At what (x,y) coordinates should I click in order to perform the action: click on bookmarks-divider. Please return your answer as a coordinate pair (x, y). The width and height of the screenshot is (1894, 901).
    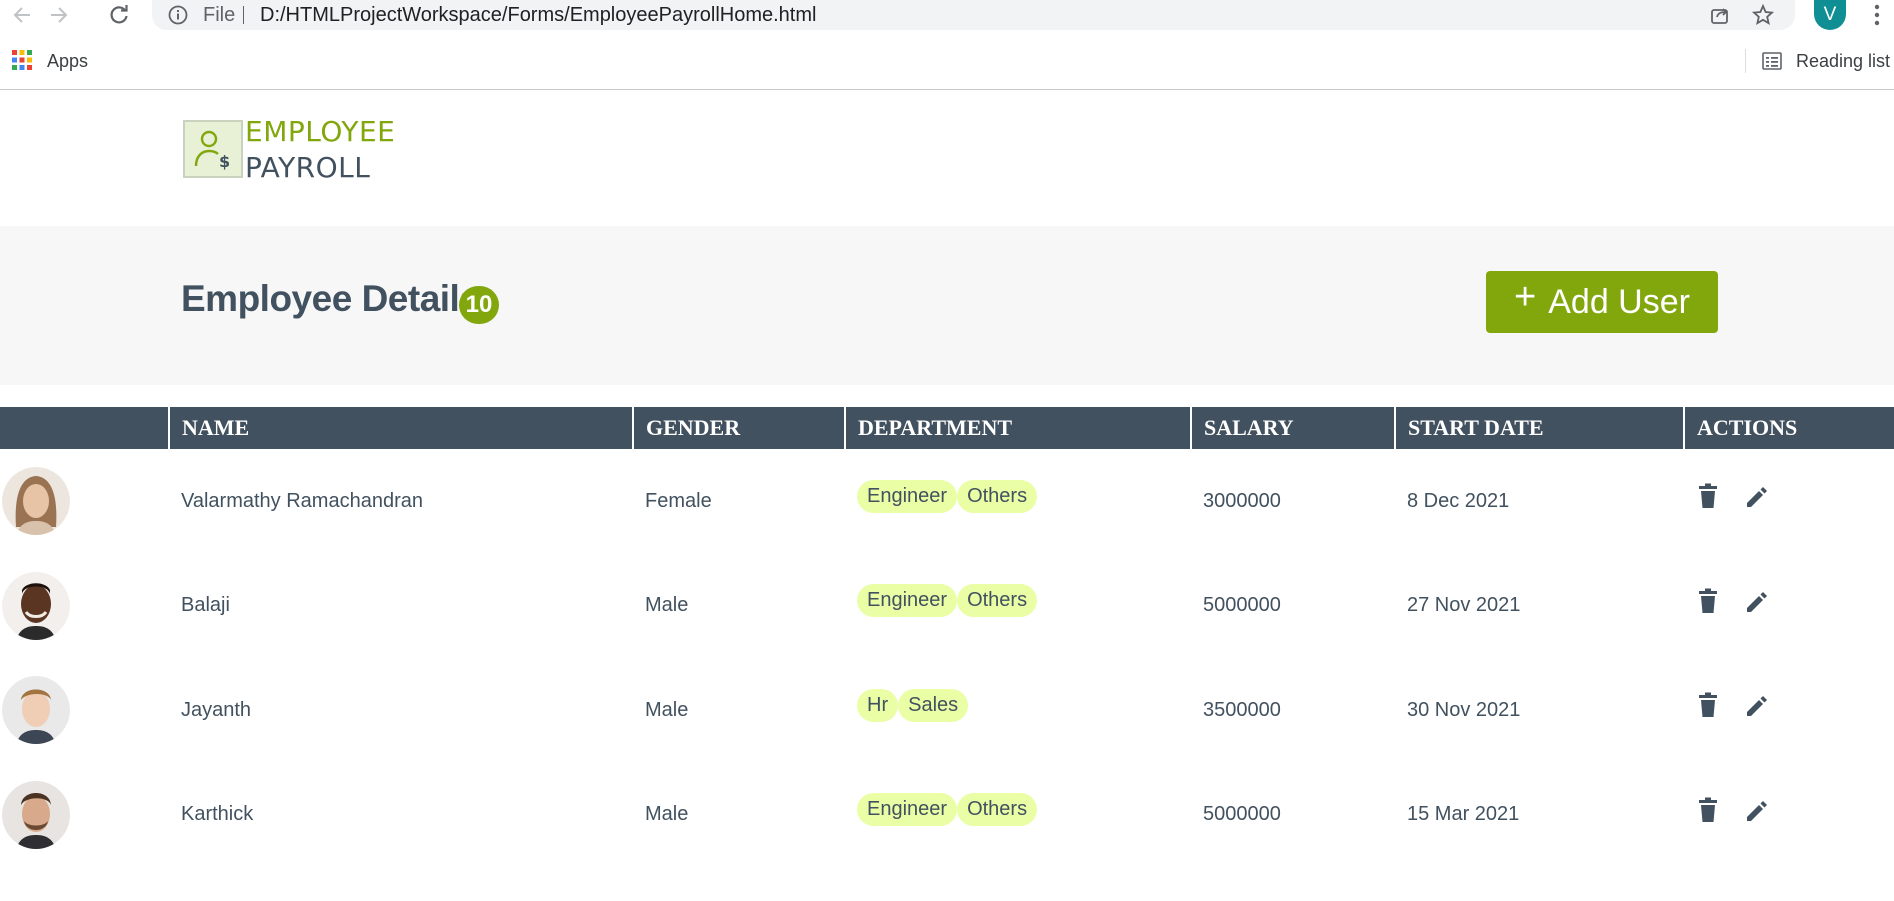
    Looking at the image, I should click on (1745, 61).